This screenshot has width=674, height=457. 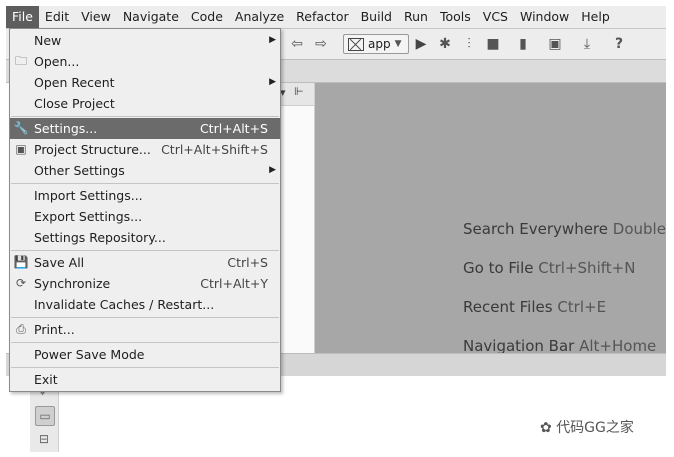 I want to click on menu-item-label: Synchronize, so click(x=72, y=283).